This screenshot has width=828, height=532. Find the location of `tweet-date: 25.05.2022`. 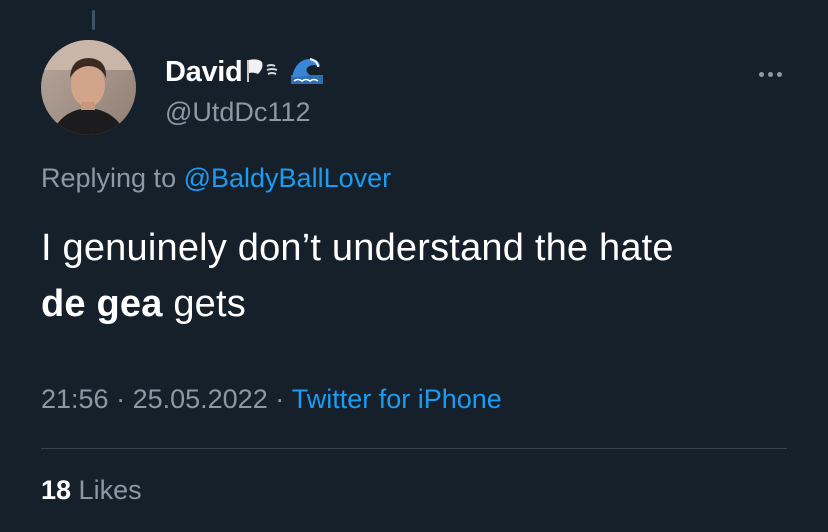

tweet-date: 25.05.2022 is located at coordinates (200, 399).